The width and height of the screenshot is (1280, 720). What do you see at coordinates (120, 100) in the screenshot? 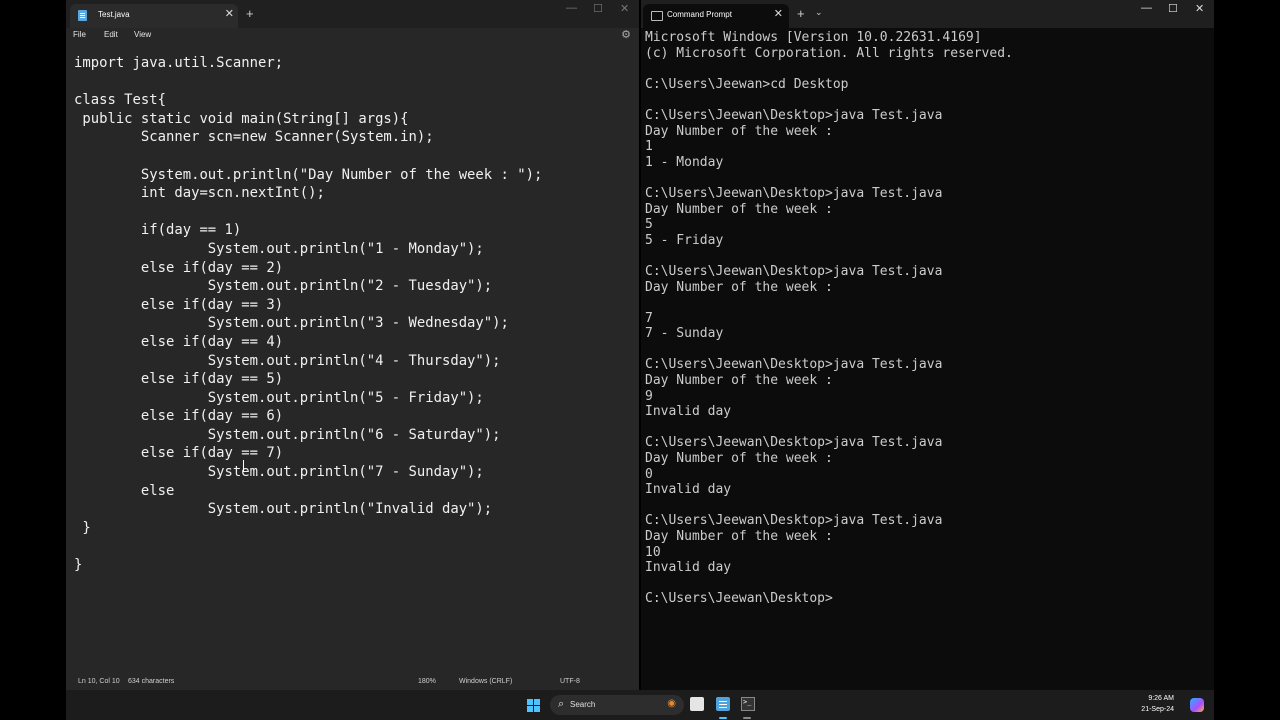
I see `code-line: class Test{` at bounding box center [120, 100].